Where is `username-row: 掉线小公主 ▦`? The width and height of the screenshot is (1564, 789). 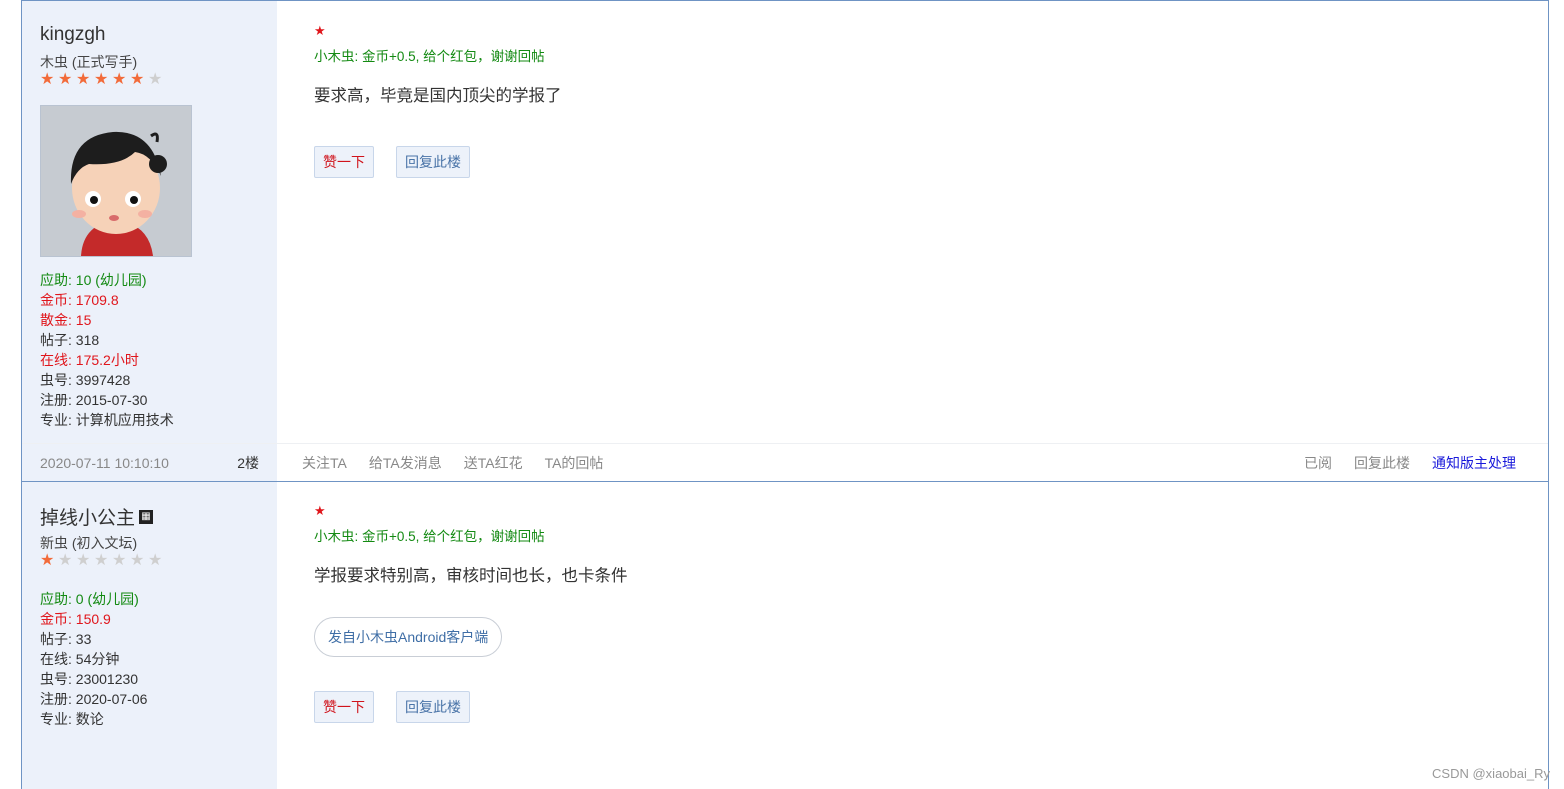 username-row: 掉线小公主 ▦ is located at coordinates (97, 516).